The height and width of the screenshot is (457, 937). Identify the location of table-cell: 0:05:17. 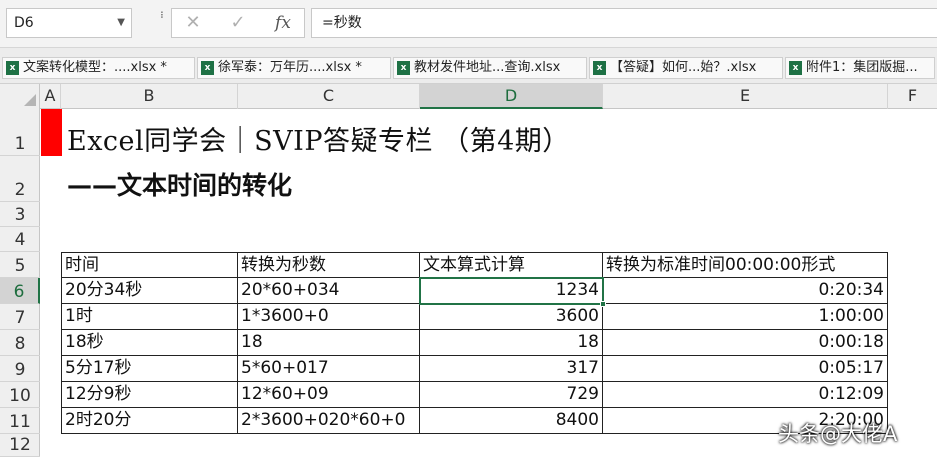
(745, 369).